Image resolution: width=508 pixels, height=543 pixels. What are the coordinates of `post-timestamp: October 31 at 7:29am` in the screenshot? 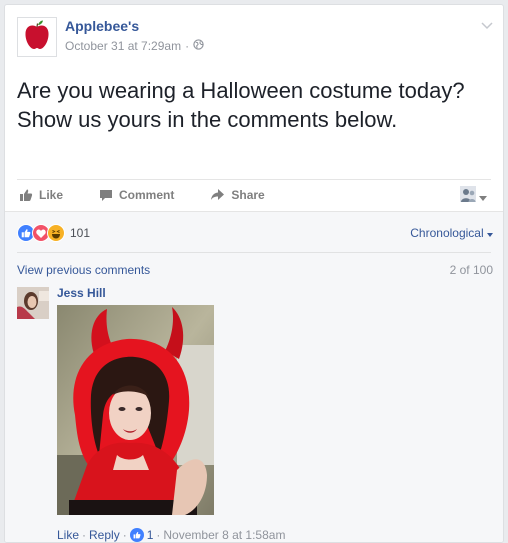 It's located at (123, 46).